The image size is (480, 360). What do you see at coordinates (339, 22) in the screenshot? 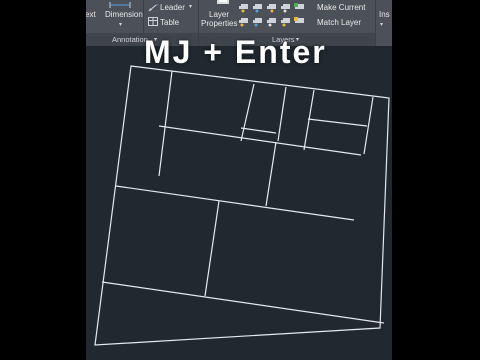
I see `match-layer-button: Match Layer` at bounding box center [339, 22].